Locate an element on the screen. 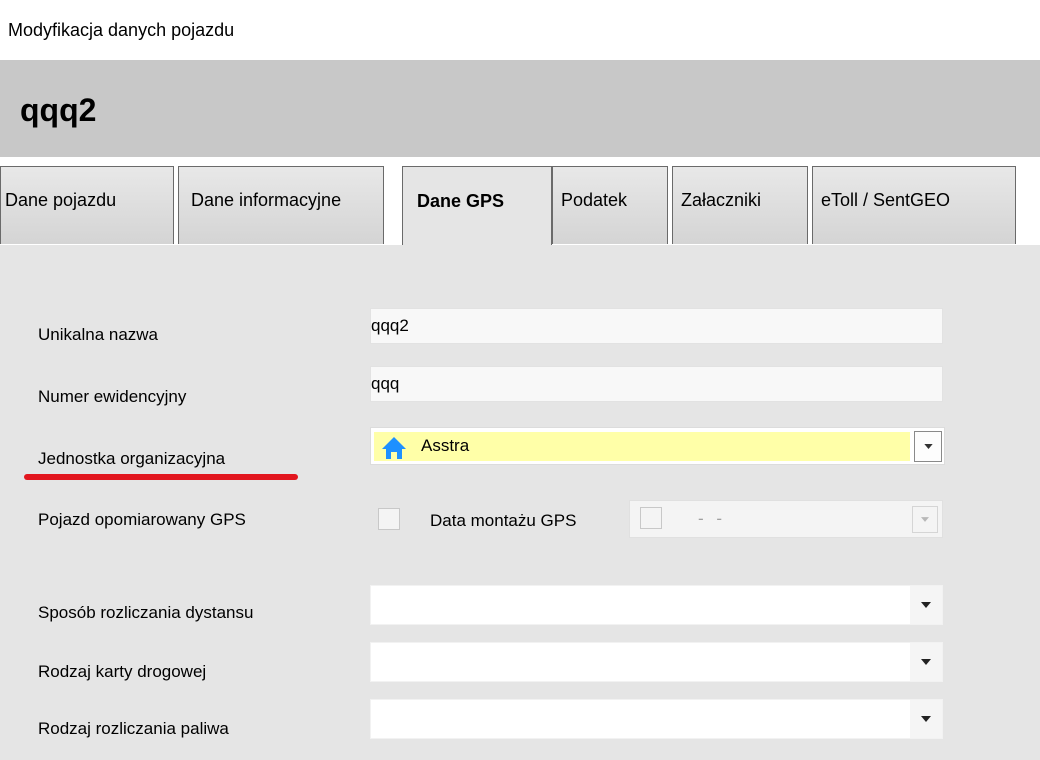  tab-label: Załaczniki is located at coordinates (721, 200).